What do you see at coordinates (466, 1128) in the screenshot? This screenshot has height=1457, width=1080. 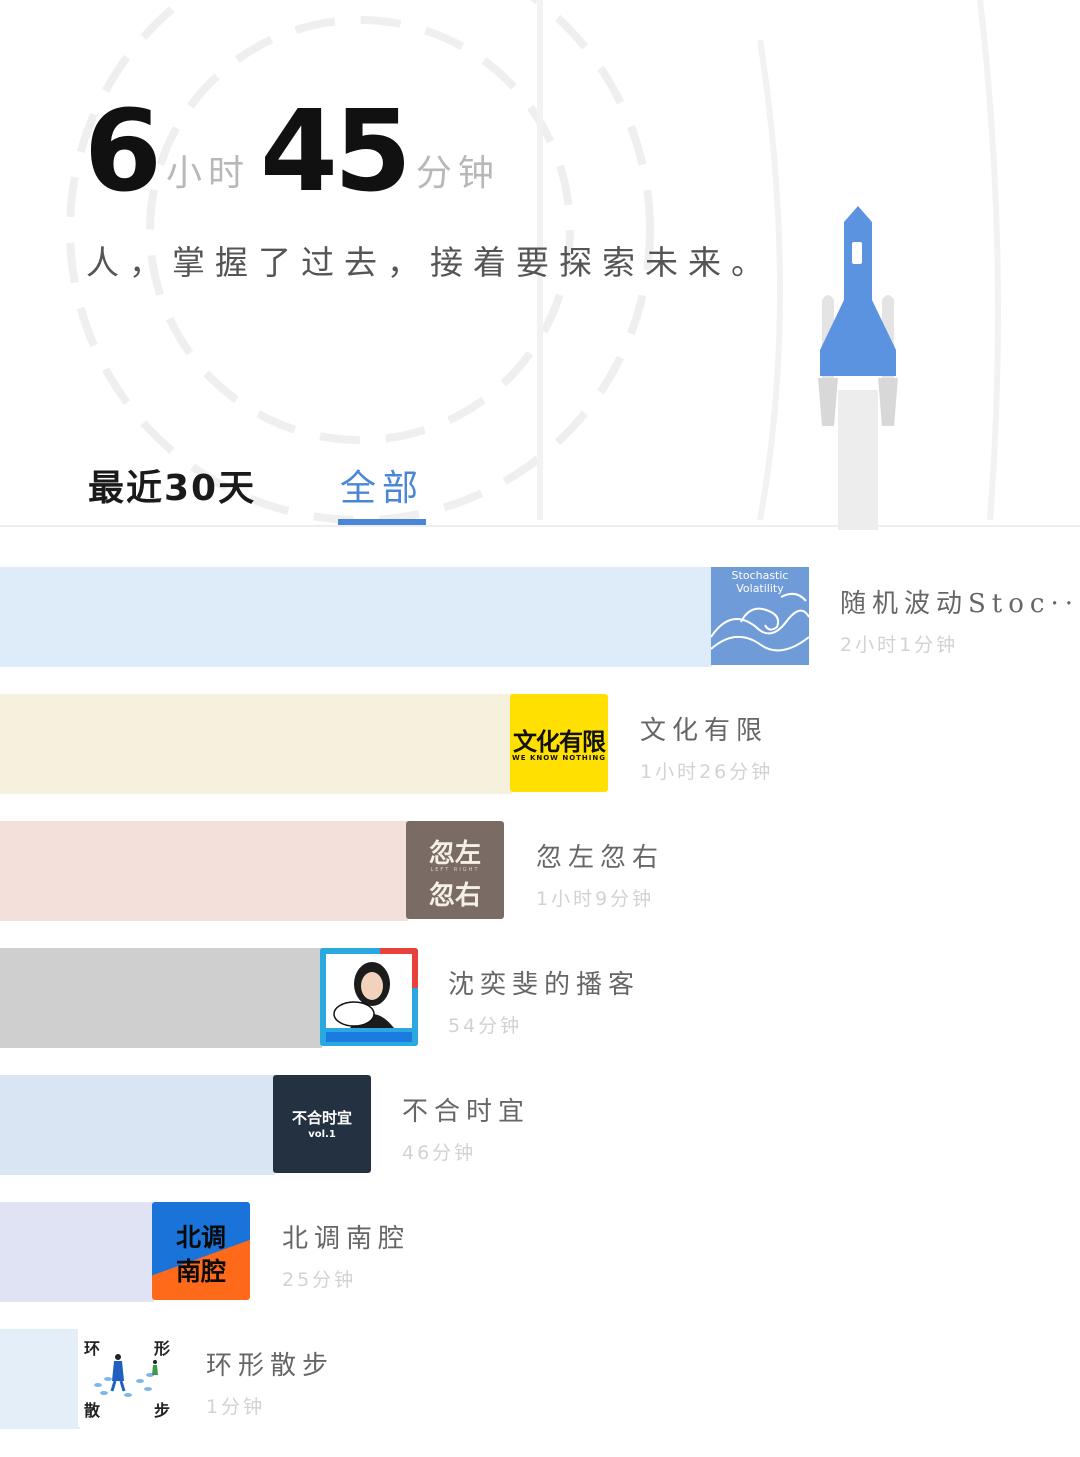 I see `podcast-meta: 不合时宜 46分钟` at bounding box center [466, 1128].